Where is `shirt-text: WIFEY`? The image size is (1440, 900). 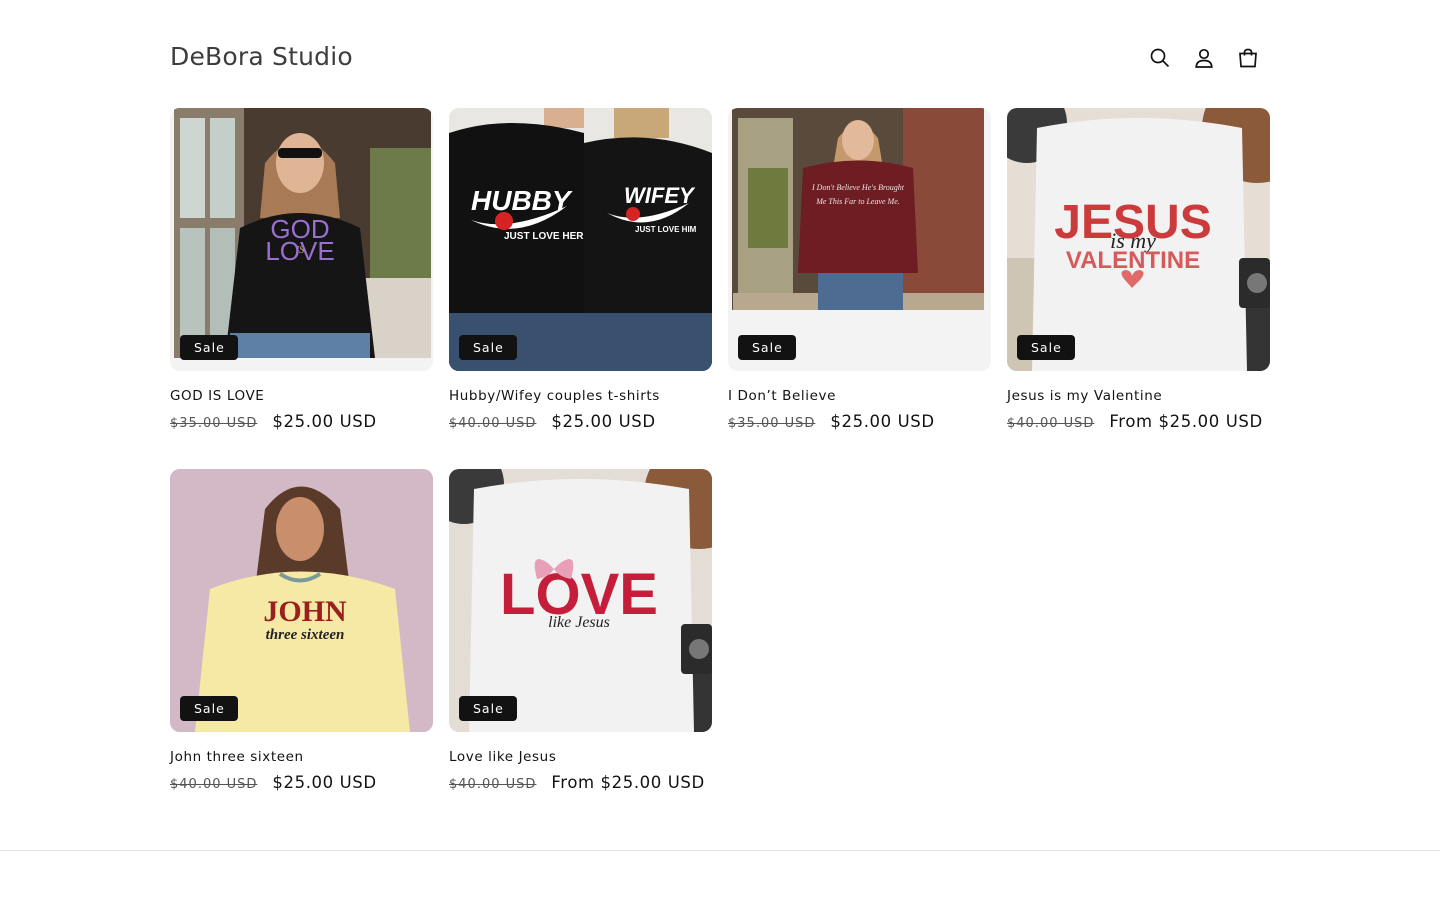 shirt-text: WIFEY is located at coordinates (660, 195).